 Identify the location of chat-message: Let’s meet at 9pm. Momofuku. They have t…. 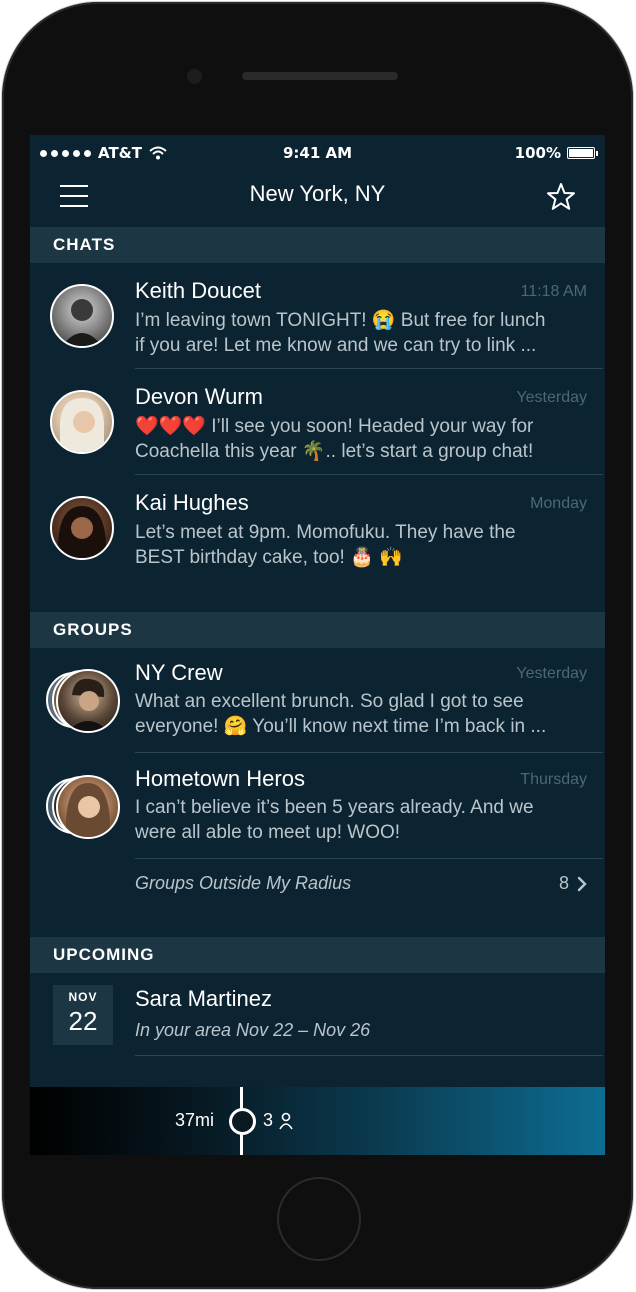
(362, 545).